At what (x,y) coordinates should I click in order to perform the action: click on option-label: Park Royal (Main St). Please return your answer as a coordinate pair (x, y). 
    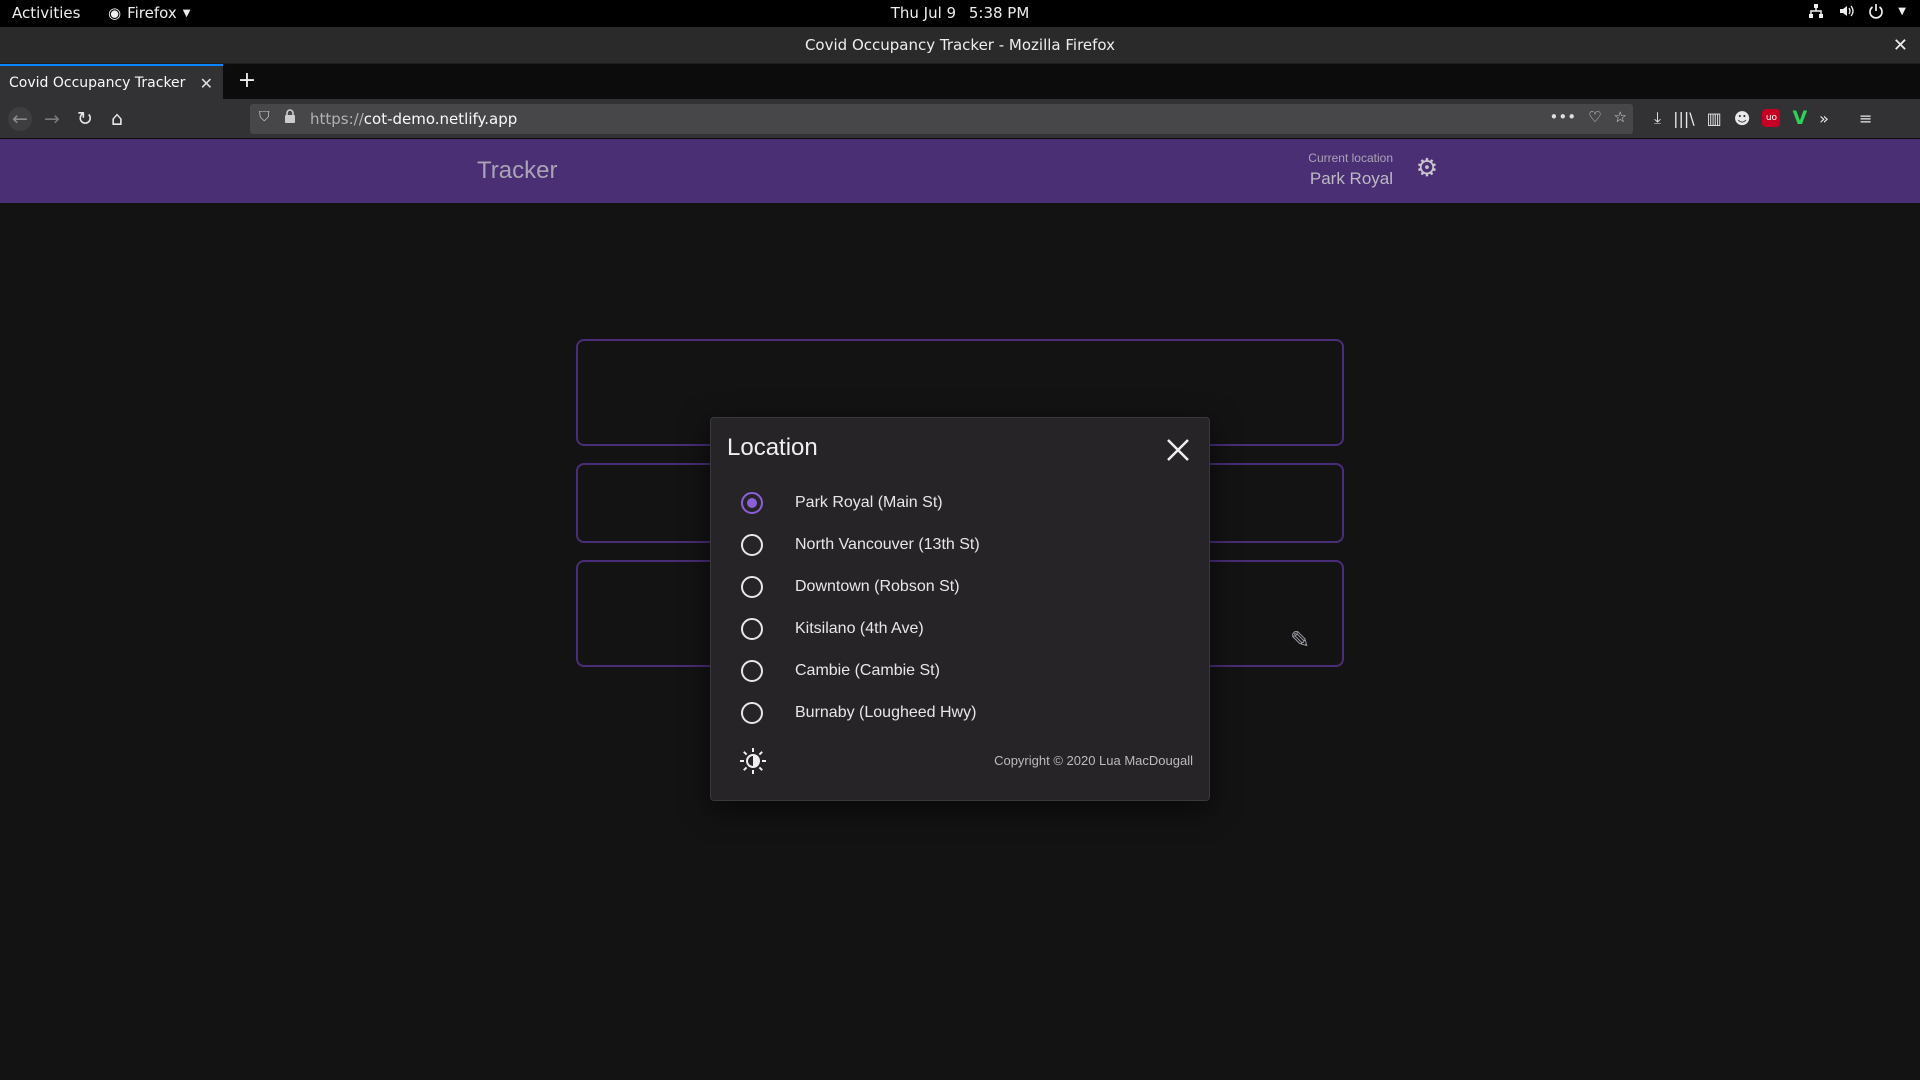
    Looking at the image, I should click on (869, 502).